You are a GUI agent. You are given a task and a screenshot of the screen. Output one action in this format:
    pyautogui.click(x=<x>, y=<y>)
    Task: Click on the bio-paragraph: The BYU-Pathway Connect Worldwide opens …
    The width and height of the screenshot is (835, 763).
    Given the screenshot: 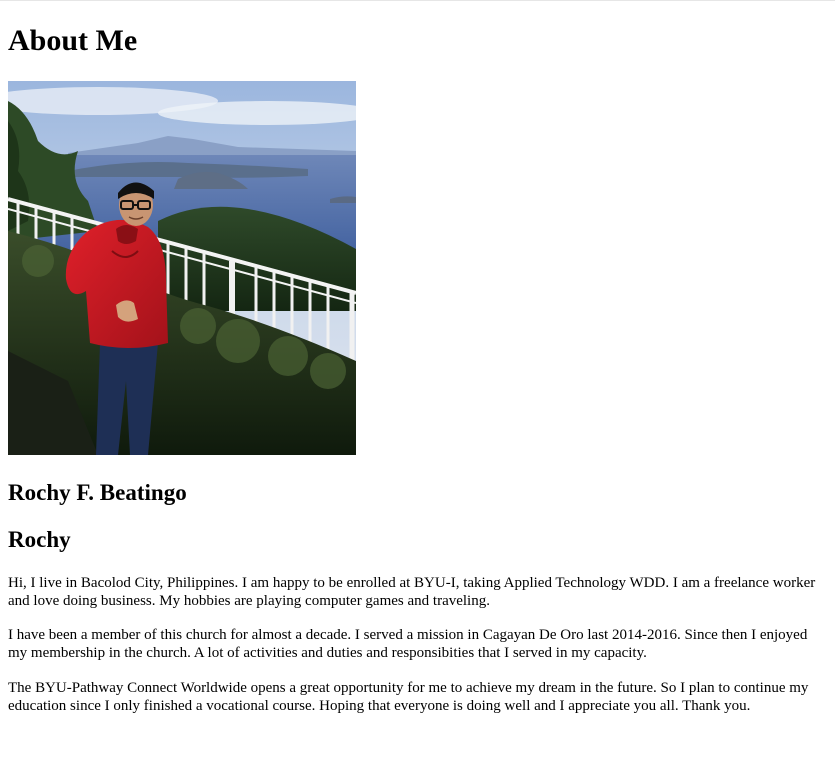 What is the action you would take?
    pyautogui.click(x=408, y=697)
    